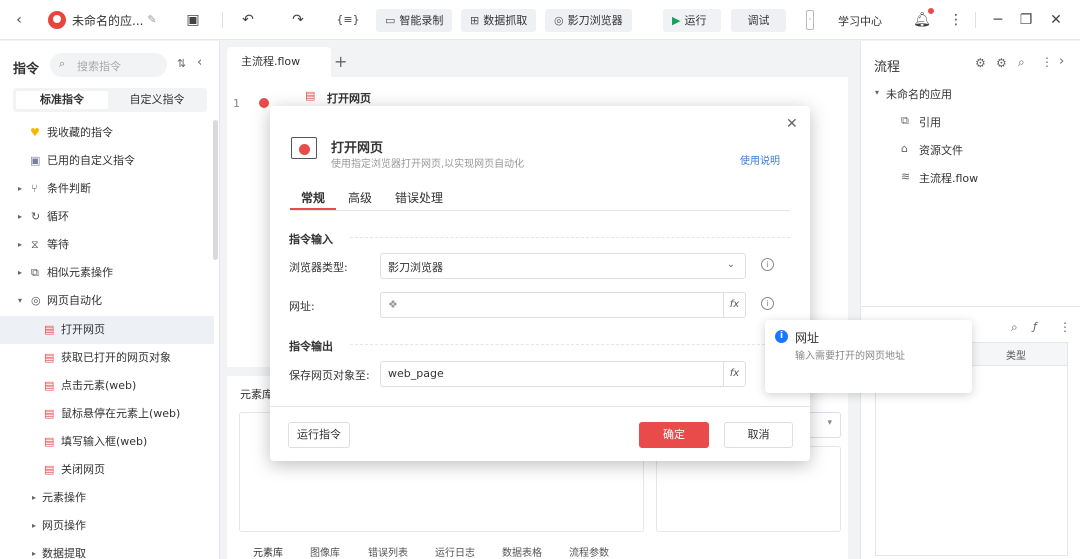 The width and height of the screenshot is (1080, 559). I want to click on settings-icon: ⚙, so click(980, 63).